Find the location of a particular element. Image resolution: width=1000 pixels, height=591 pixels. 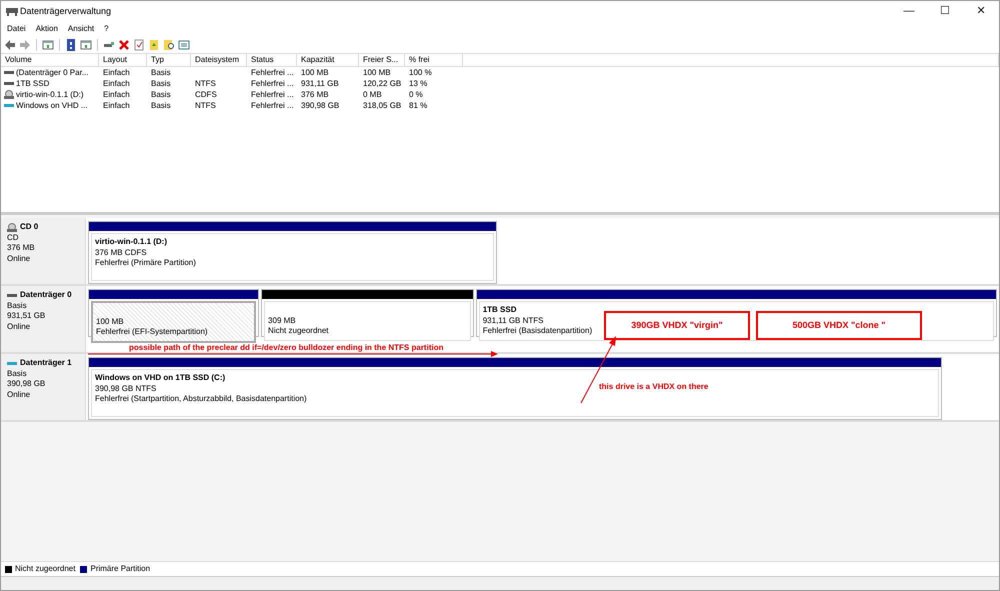

disk-management-icon is located at coordinates (12, 11).